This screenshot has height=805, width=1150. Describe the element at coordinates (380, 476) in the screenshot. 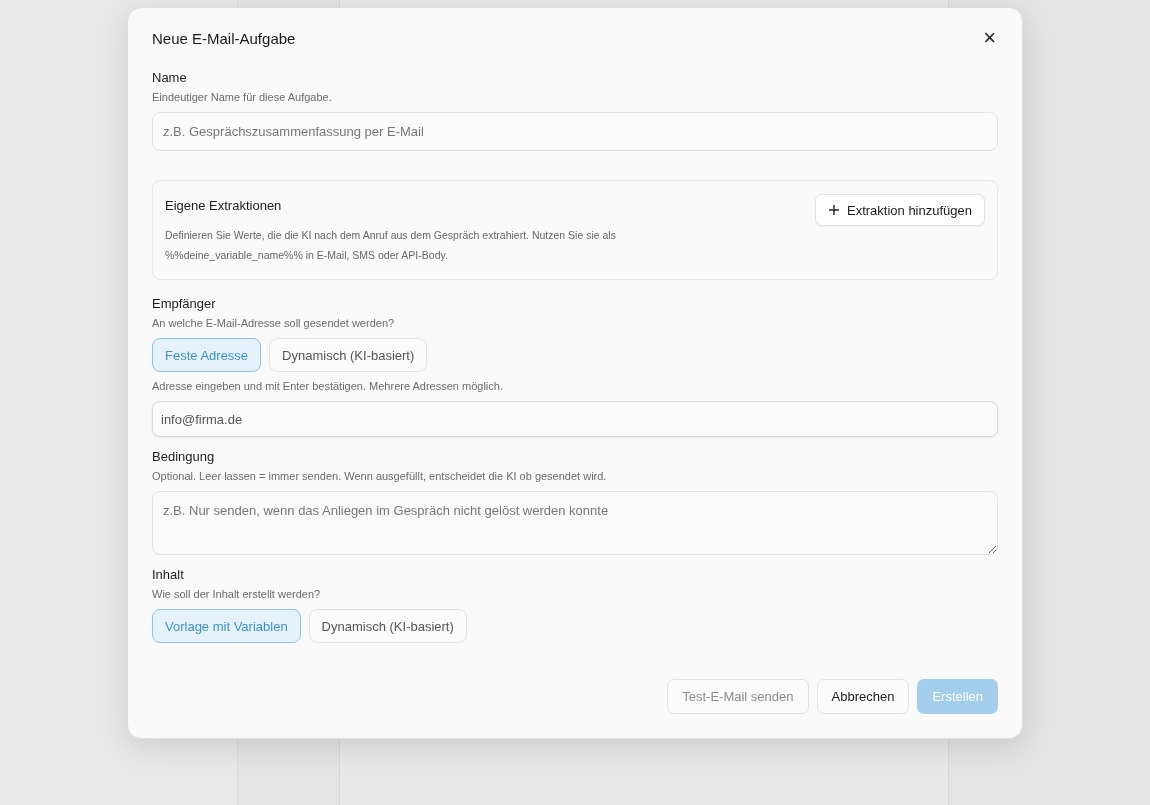

I see `field-hint: Optional. Leer lassen = immer senden. Wenn ausgefüllt, entscheidet die KI ob gesendet wird.` at that location.